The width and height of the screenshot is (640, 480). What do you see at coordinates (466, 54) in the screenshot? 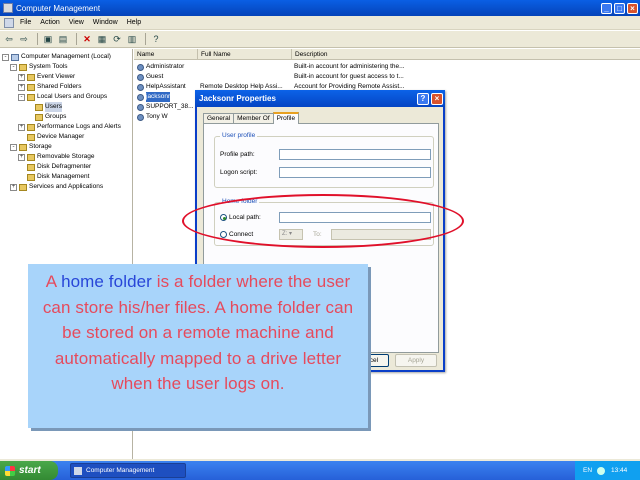
I see `column-header-description: Description` at bounding box center [466, 54].